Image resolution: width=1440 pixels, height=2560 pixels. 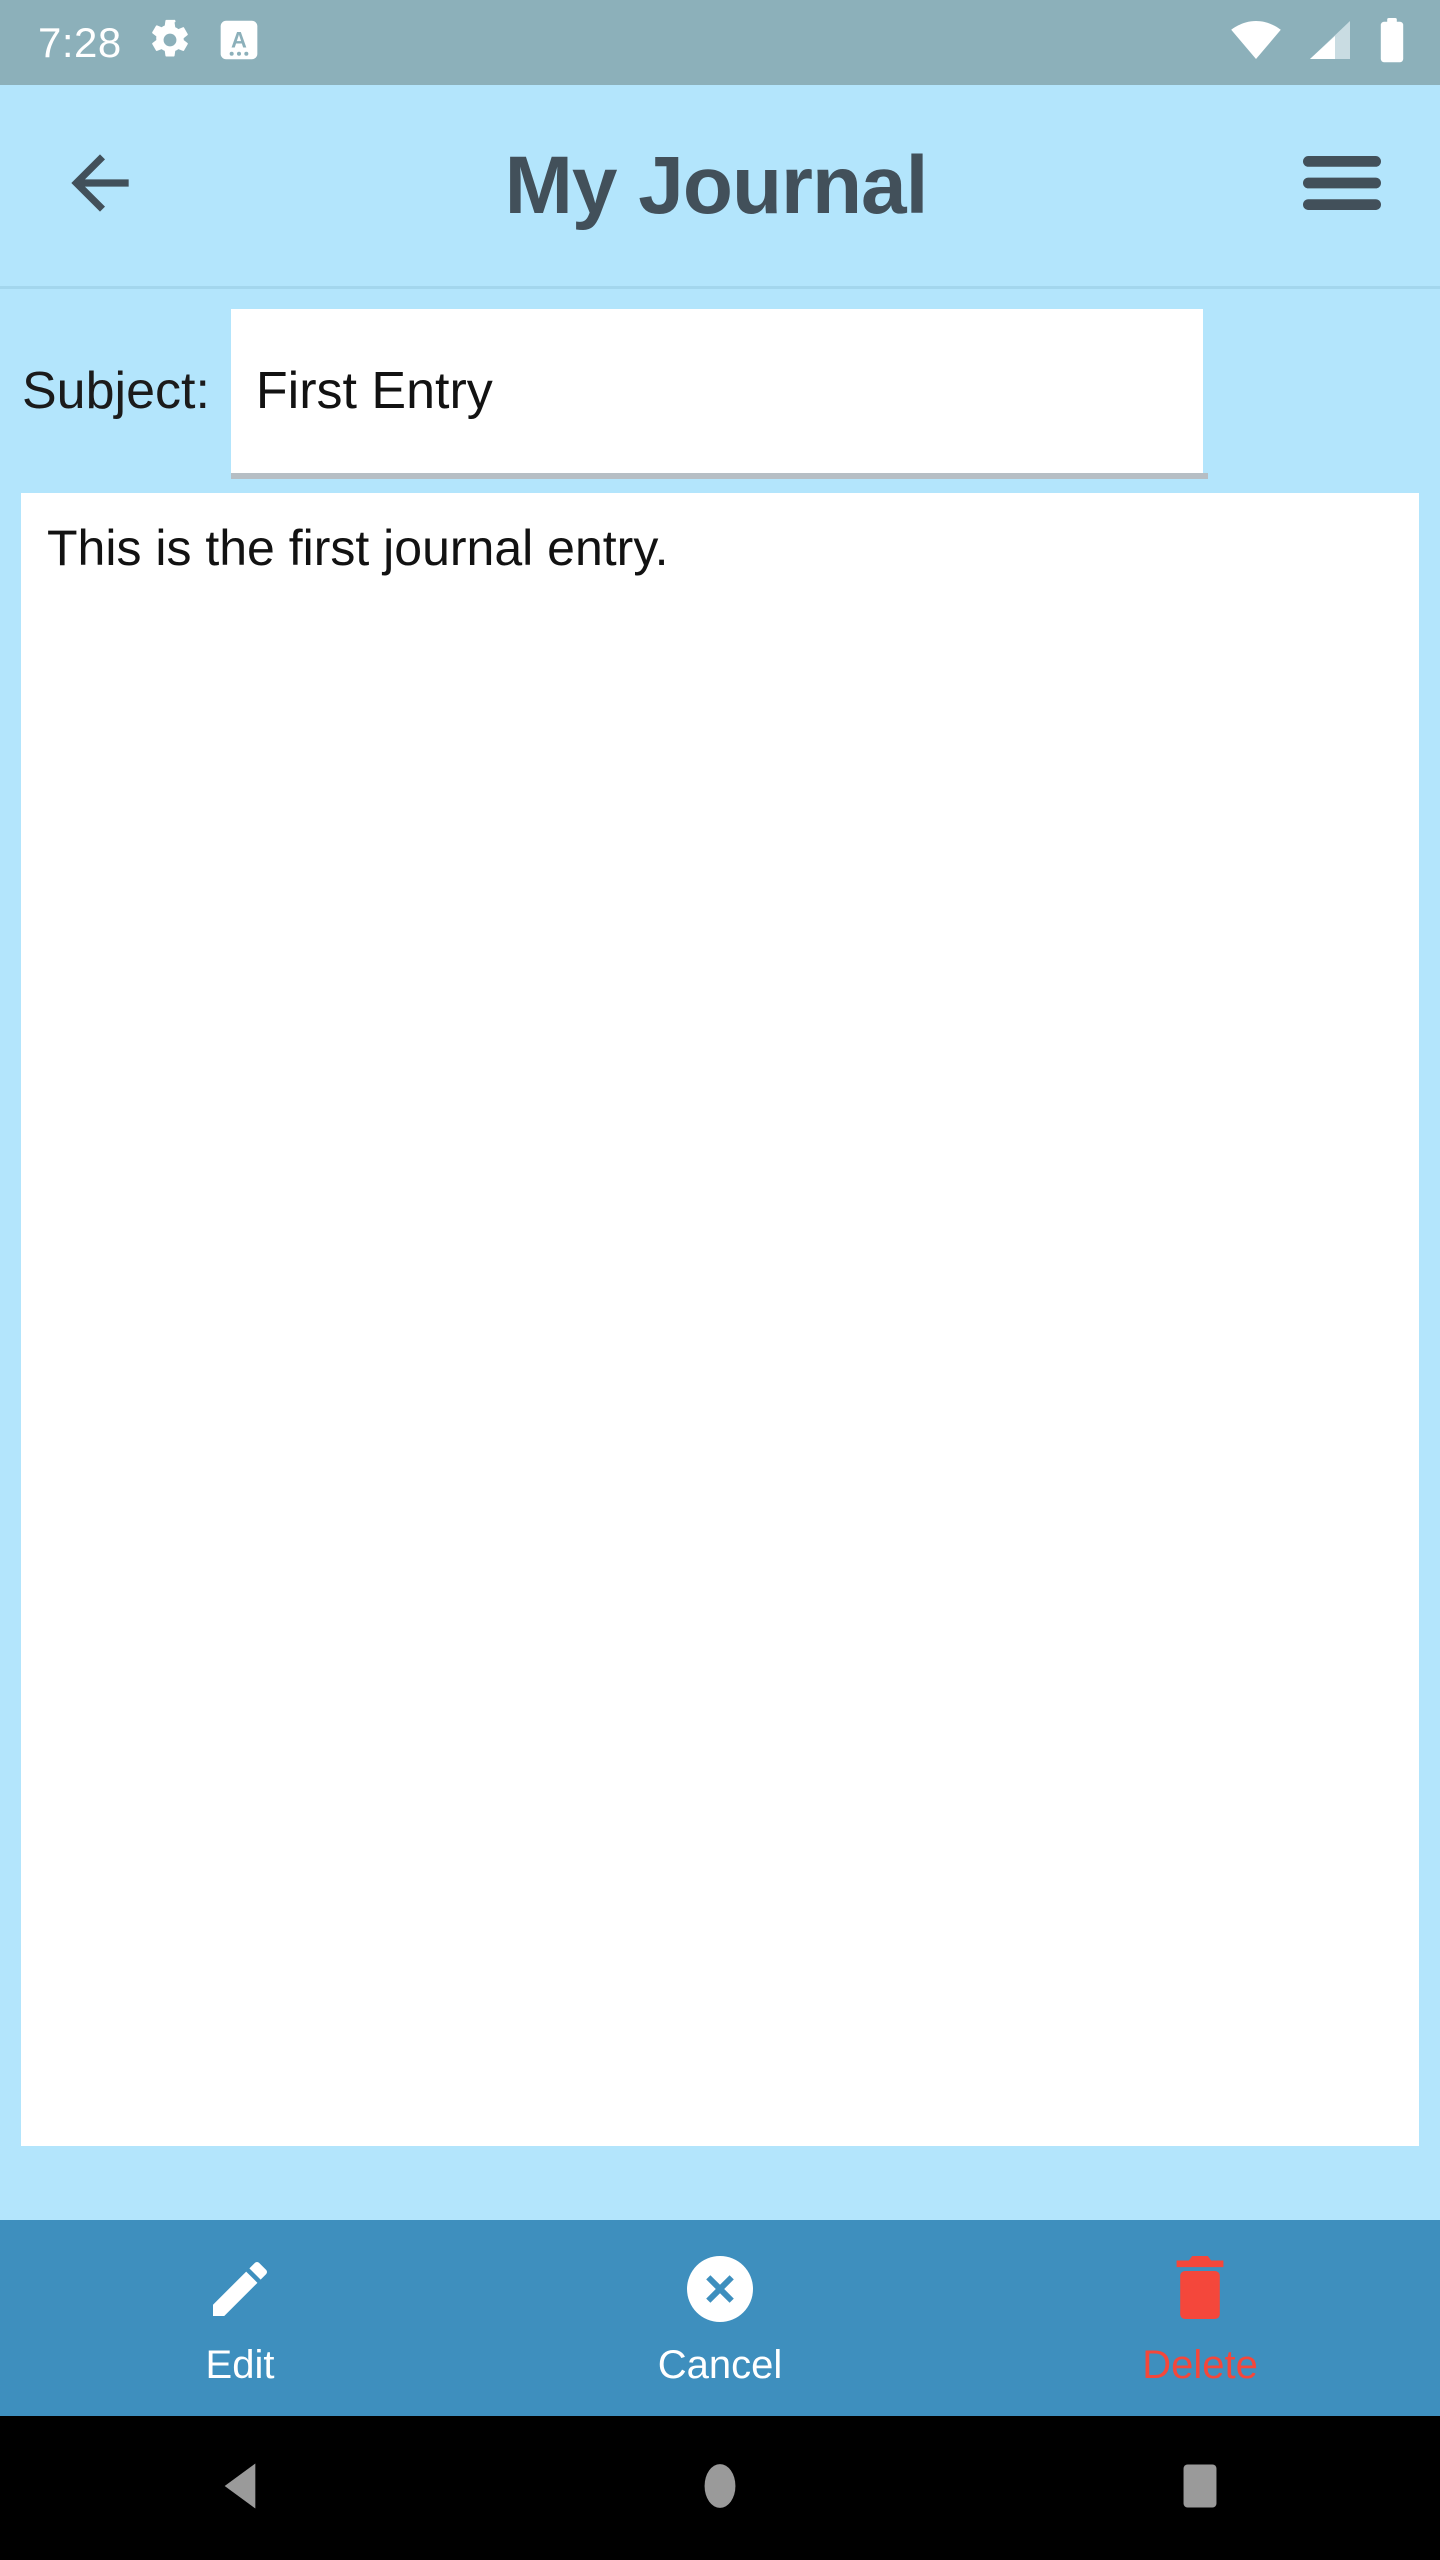 What do you see at coordinates (170, 42) in the screenshot?
I see `gear-icon` at bounding box center [170, 42].